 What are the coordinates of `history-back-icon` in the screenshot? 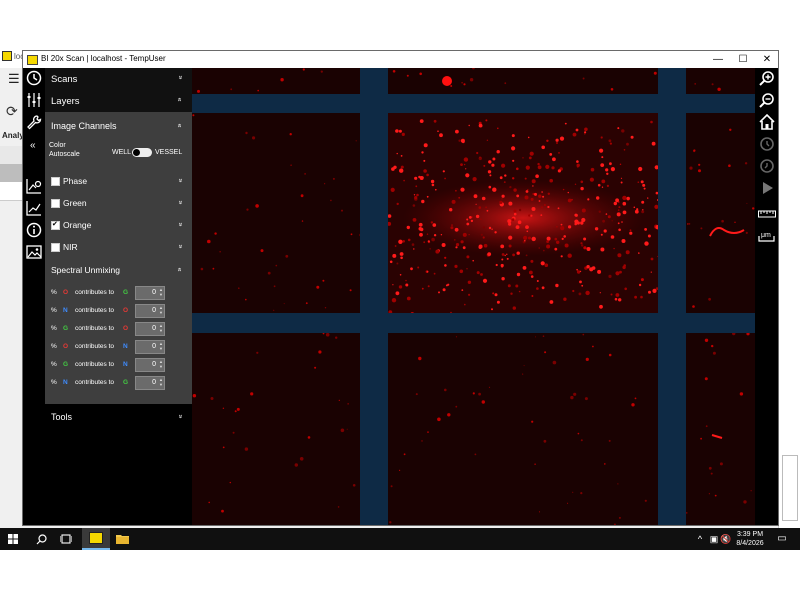 It's located at (766, 166).